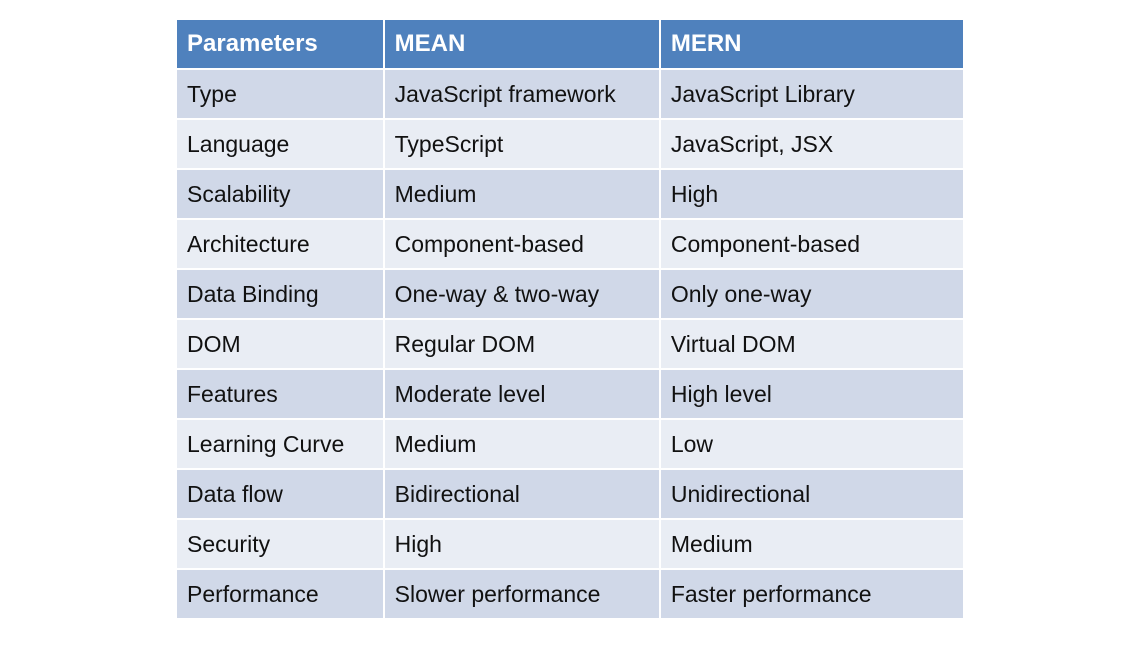  Describe the element at coordinates (521, 144) in the screenshot. I see `mean-cell: TypeScript` at that location.